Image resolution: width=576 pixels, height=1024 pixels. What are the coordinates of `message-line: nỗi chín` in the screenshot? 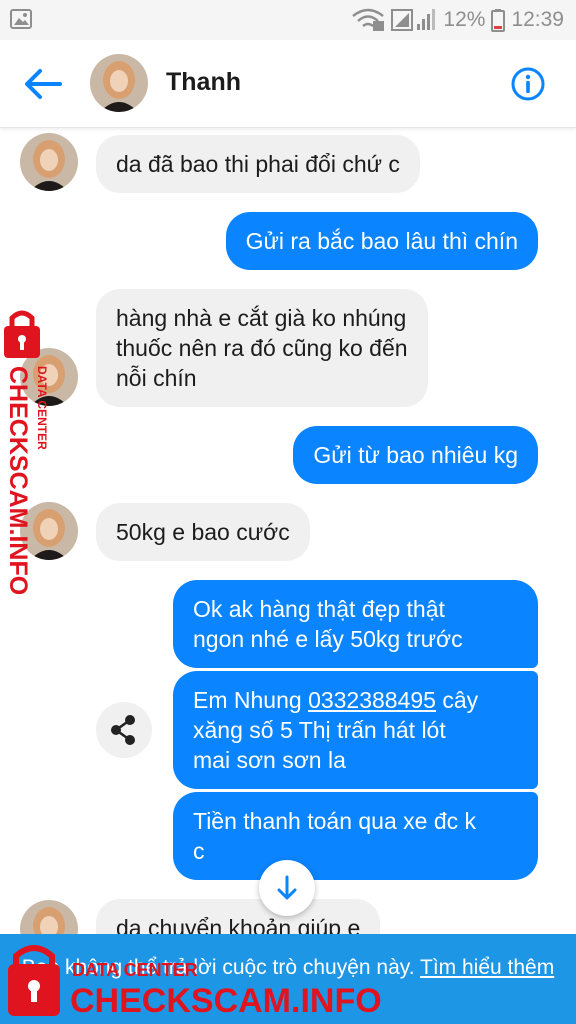 It's located at (156, 378).